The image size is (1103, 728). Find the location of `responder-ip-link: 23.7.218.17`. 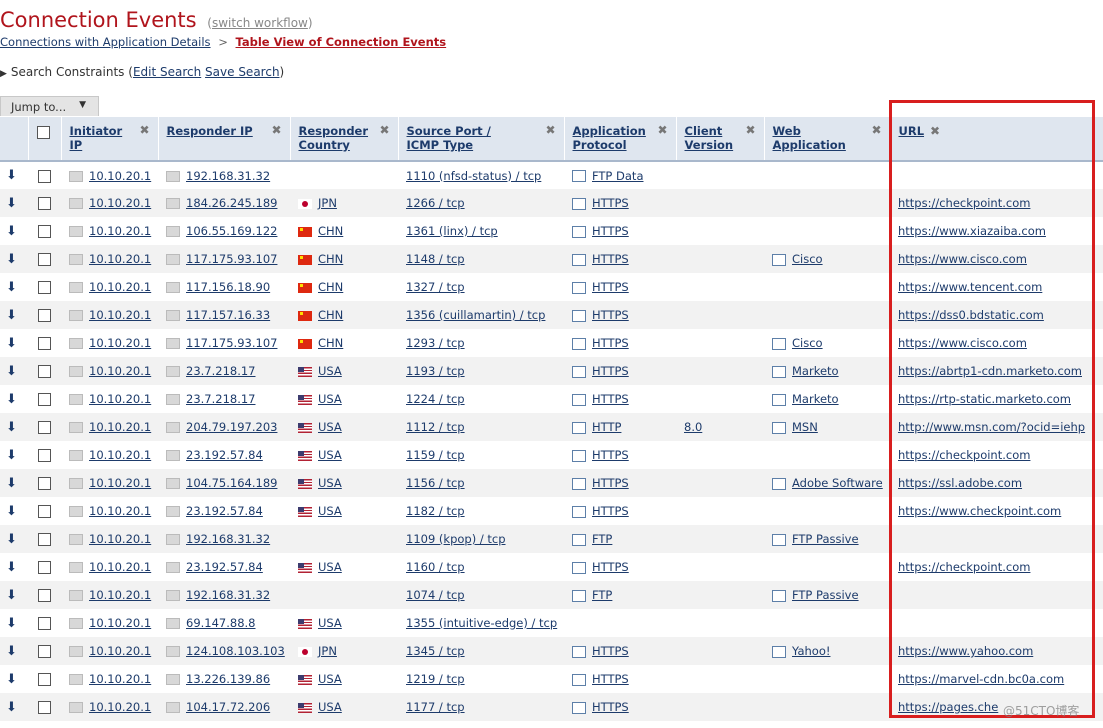

responder-ip-link: 23.7.218.17 is located at coordinates (221, 371).